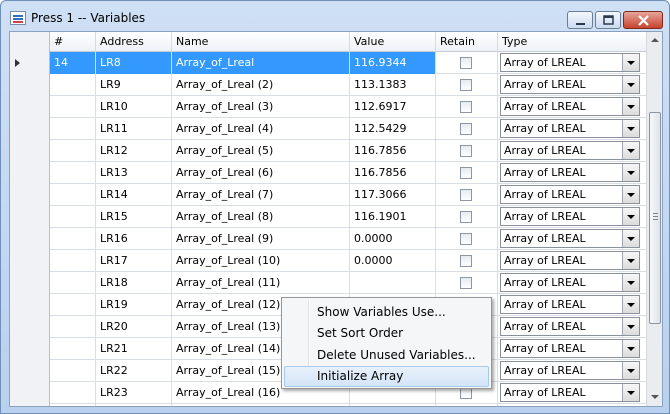 This screenshot has width=670, height=414. What do you see at coordinates (572, 42) in the screenshot?
I see `column-header-type: Type` at bounding box center [572, 42].